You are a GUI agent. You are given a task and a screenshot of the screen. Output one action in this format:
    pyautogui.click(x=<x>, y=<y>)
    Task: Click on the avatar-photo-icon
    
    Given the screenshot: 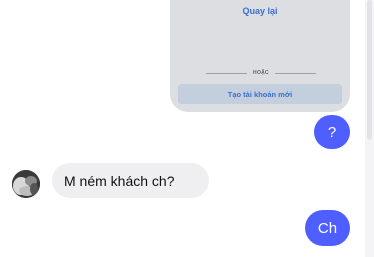 What is the action you would take?
    pyautogui.click(x=26, y=184)
    